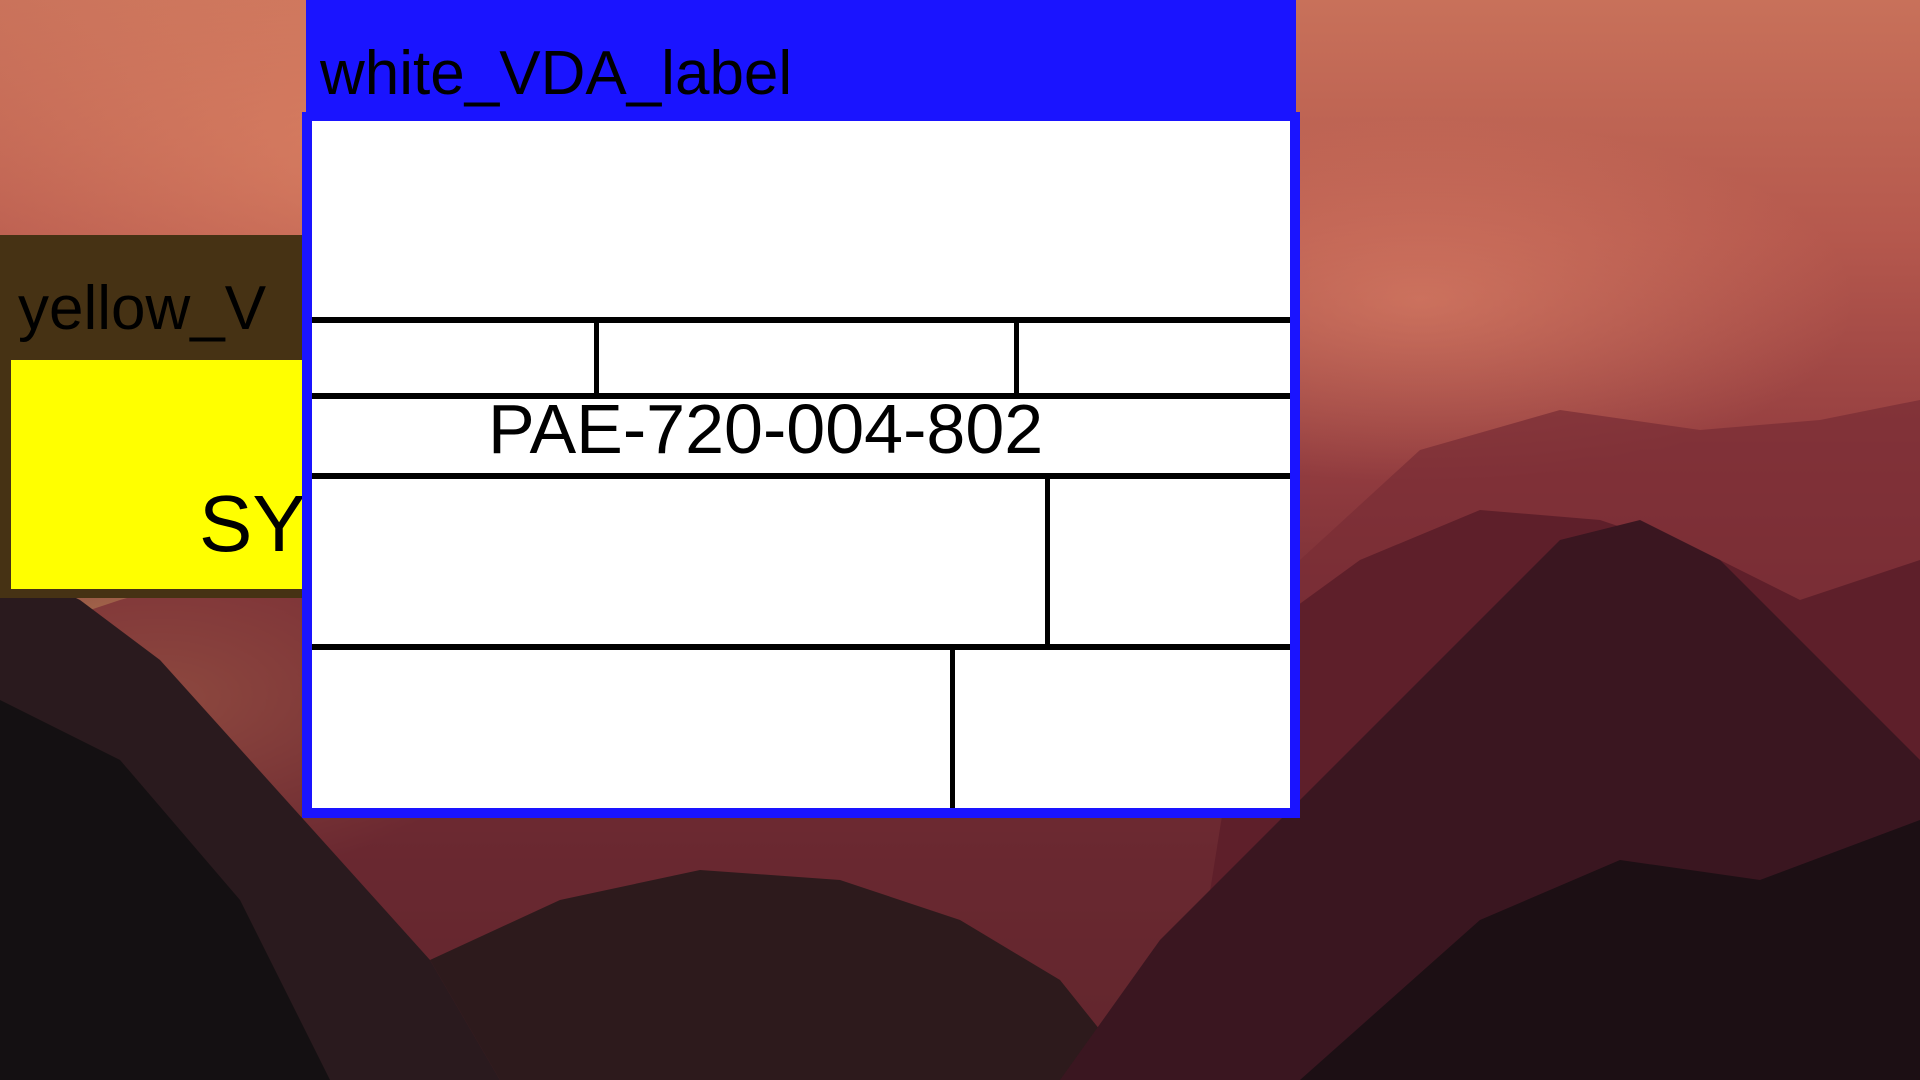 Image resolution: width=1920 pixels, height=1080 pixels. Describe the element at coordinates (801, 57) in the screenshot. I see `white-window-titlebar: white_VDA_label` at that location.